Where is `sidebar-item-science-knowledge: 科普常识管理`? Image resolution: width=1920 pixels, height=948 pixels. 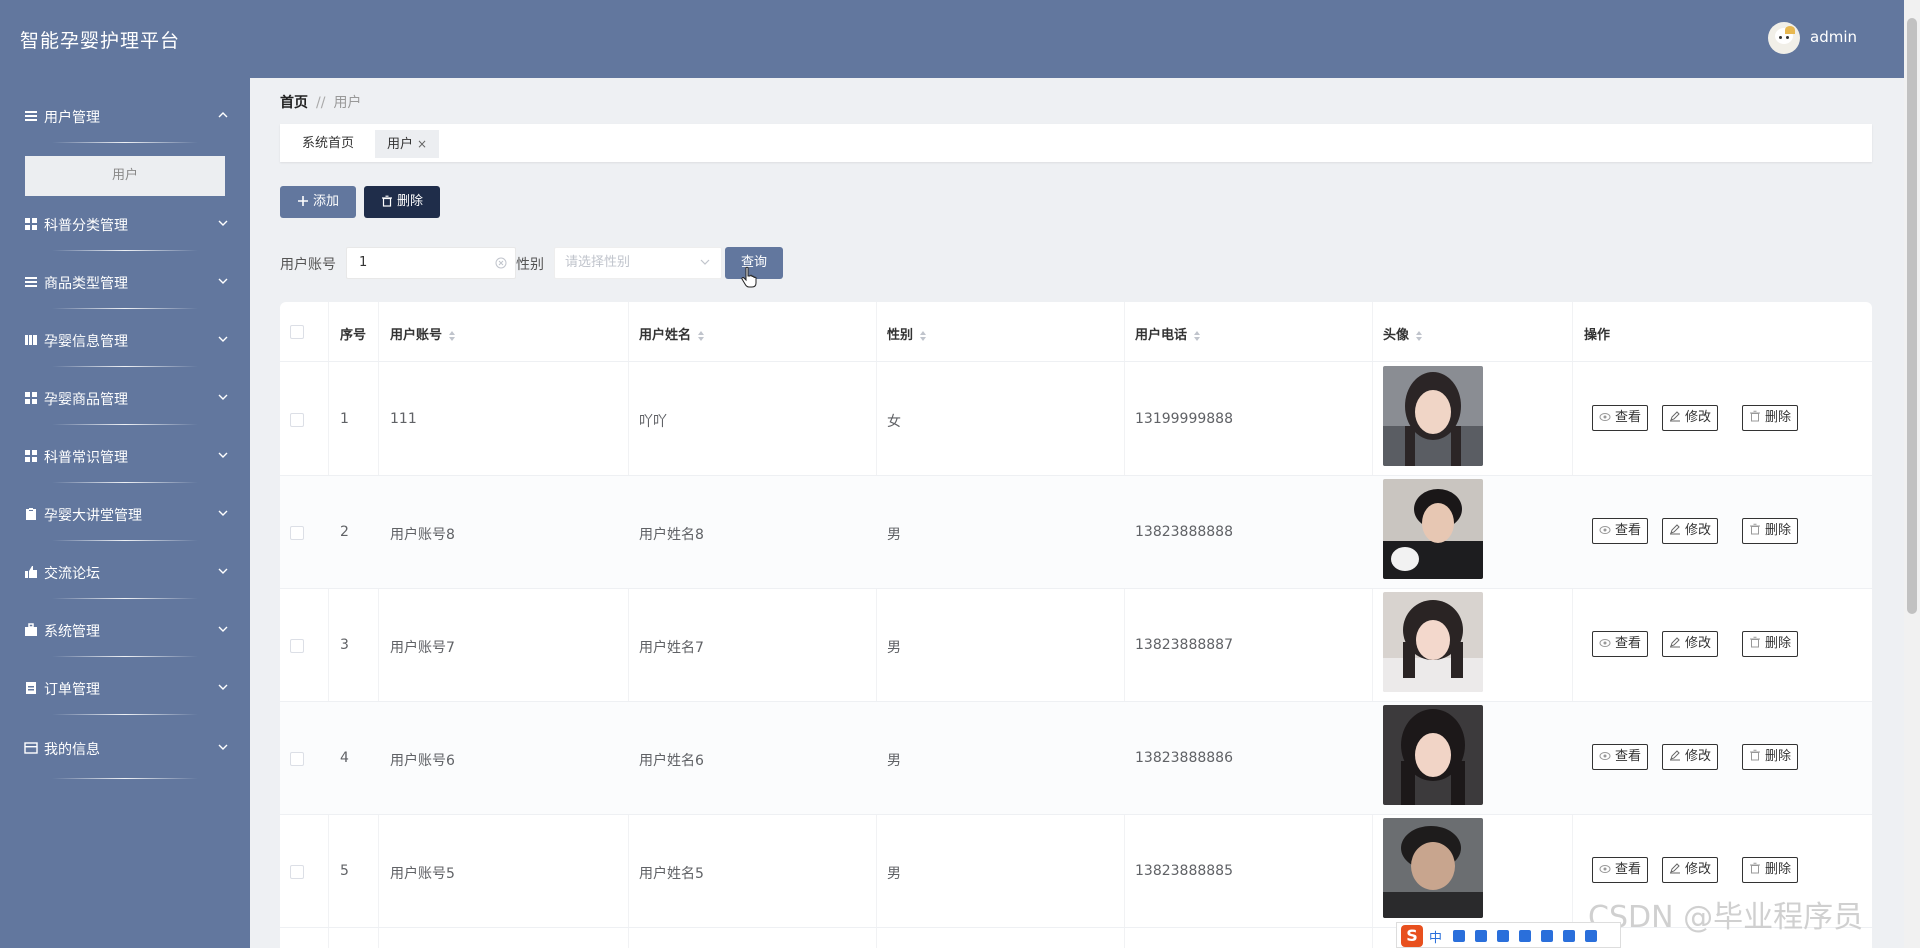
sidebar-item-science-knowledge: 科普常识管理 is located at coordinates (125, 456).